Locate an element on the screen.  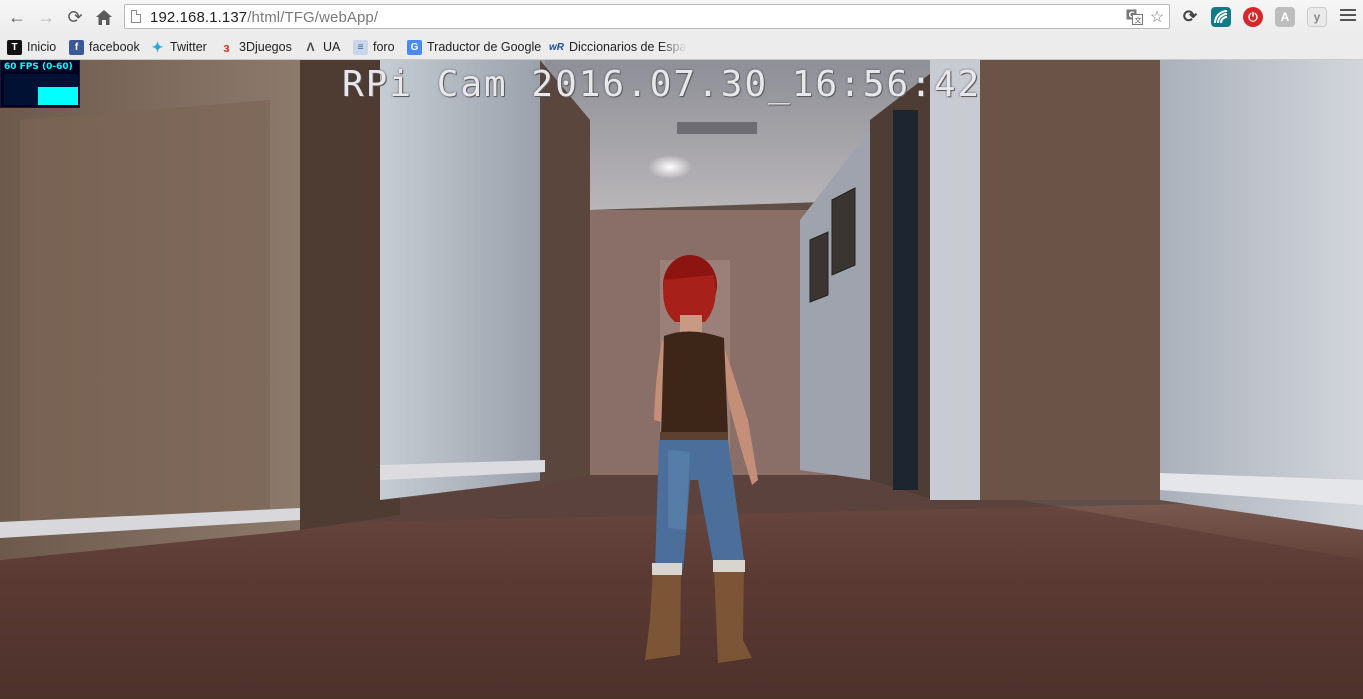
bookmark-inicio: T Inicio is located at coordinates (31, 47).